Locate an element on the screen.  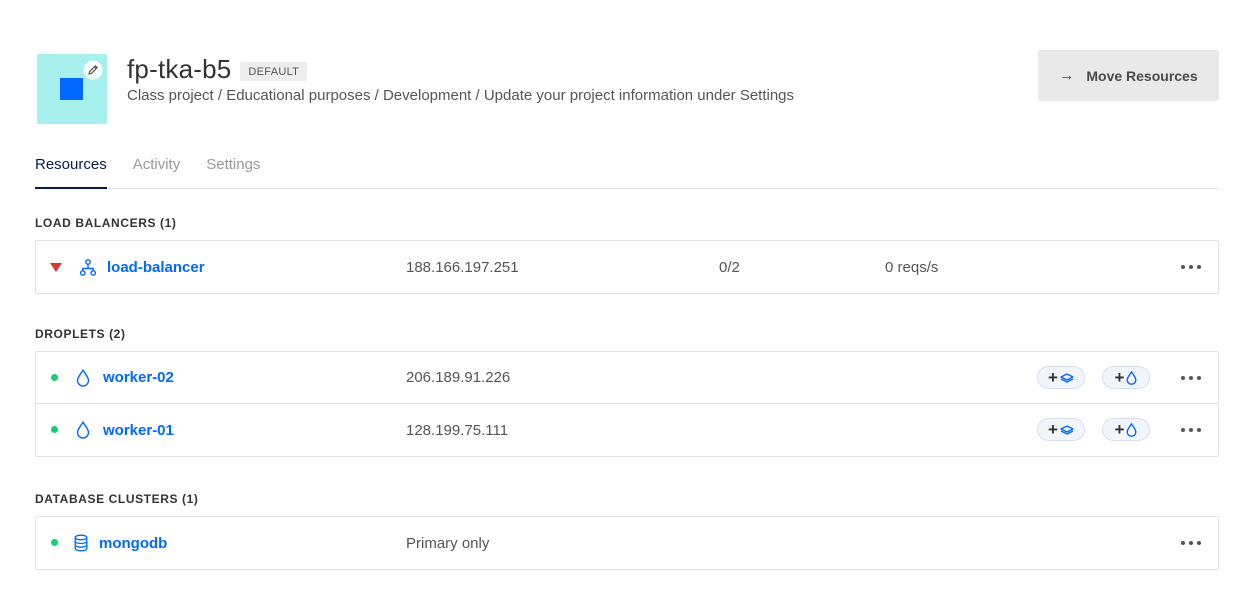
database-icon-cell is located at coordinates (81, 543).